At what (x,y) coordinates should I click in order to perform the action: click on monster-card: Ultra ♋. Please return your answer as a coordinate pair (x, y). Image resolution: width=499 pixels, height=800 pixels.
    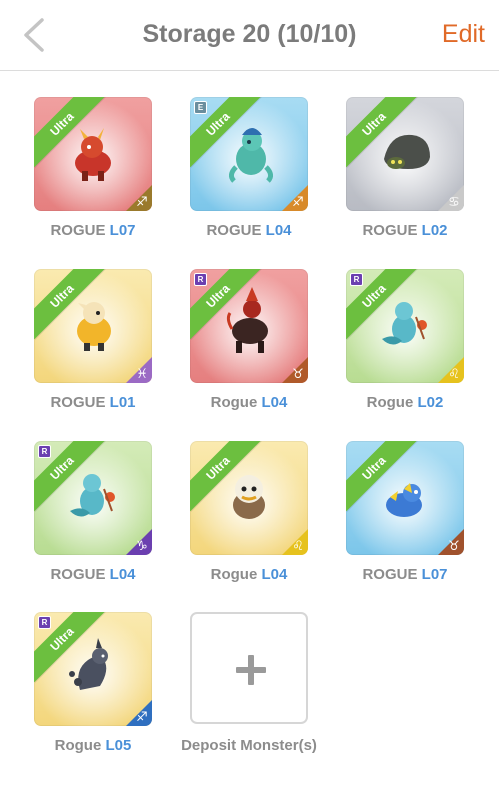
    Looking at the image, I should click on (405, 154).